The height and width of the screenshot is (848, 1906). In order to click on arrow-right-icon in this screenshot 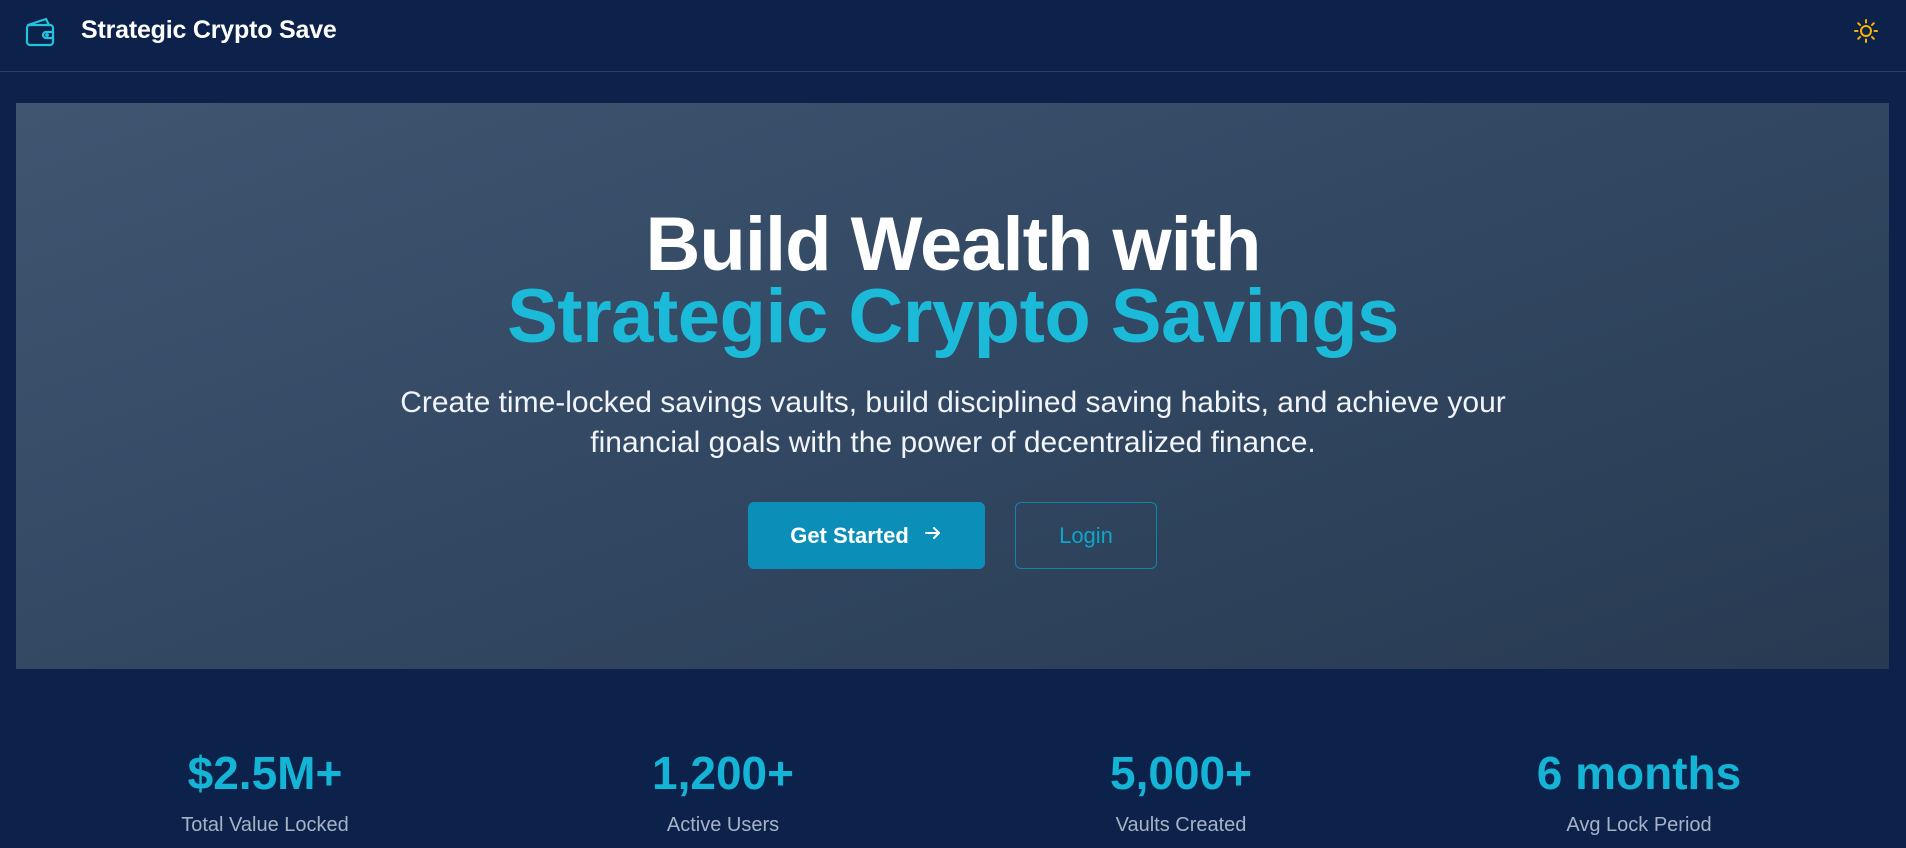, I will do `click(933, 536)`.